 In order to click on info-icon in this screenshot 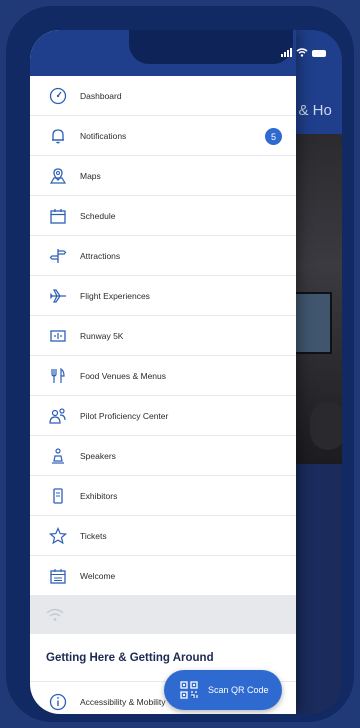, I will do `click(58, 702)`.